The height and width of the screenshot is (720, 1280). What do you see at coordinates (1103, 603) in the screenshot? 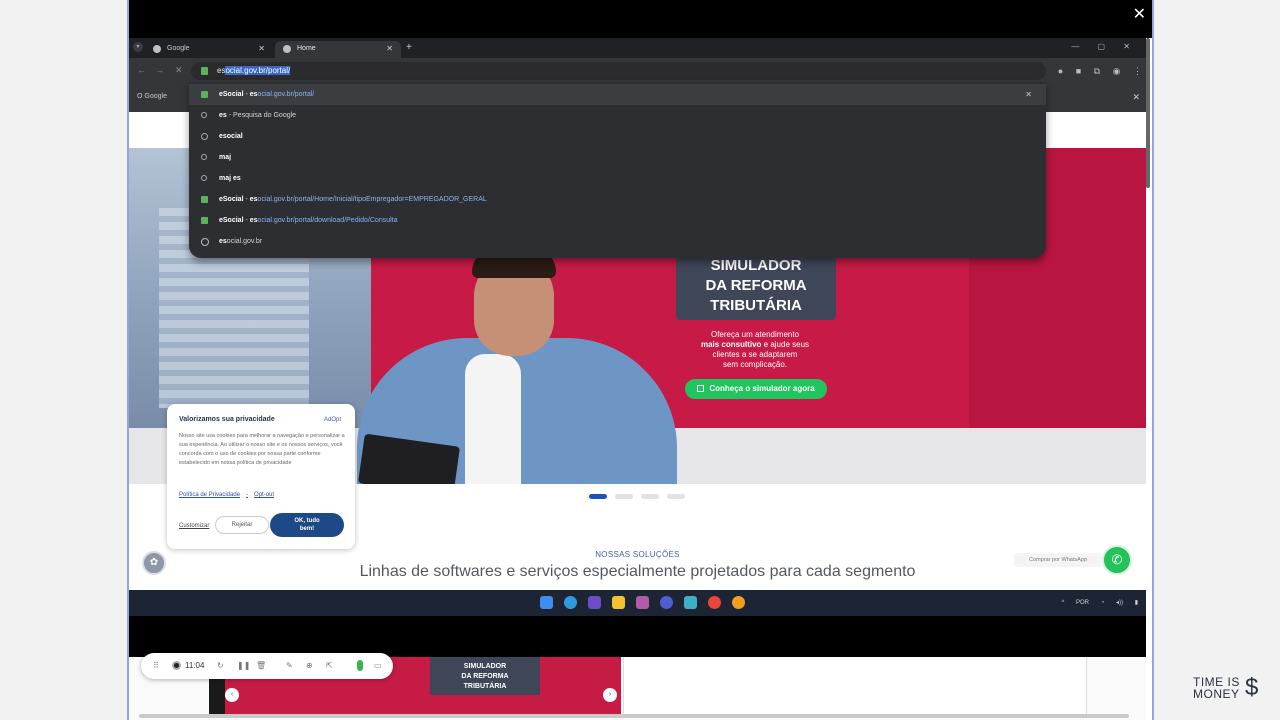
I see `wifi-icon: ◔` at bounding box center [1103, 603].